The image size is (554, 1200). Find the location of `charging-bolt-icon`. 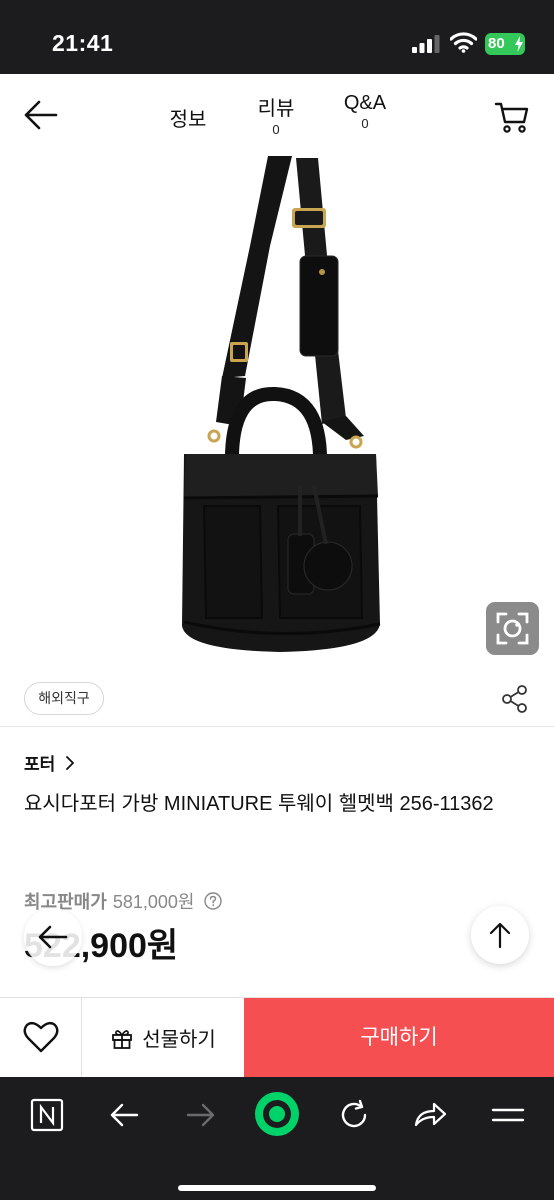

charging-bolt-icon is located at coordinates (519, 44).